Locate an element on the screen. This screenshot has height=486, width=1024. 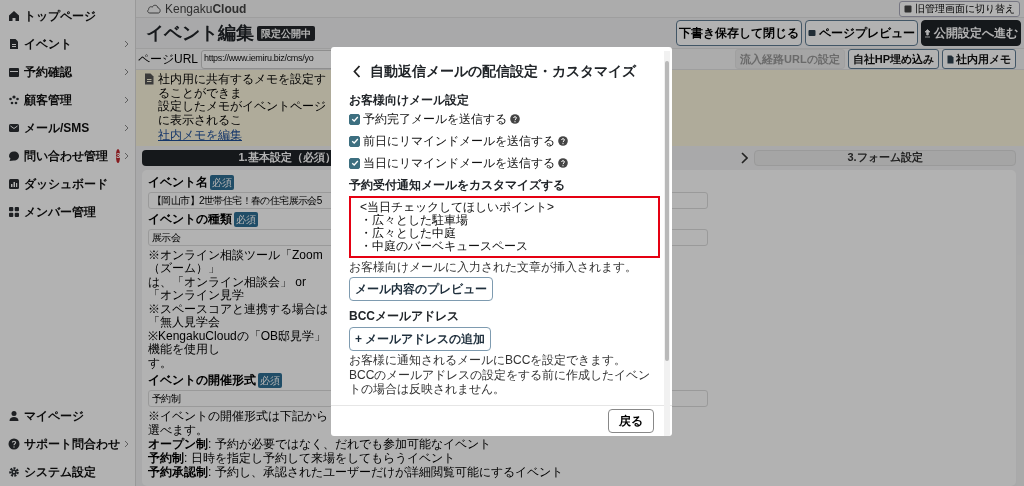
note-text: ※イベントの開催形式は下記から選べます。 is located at coordinates (238, 423).